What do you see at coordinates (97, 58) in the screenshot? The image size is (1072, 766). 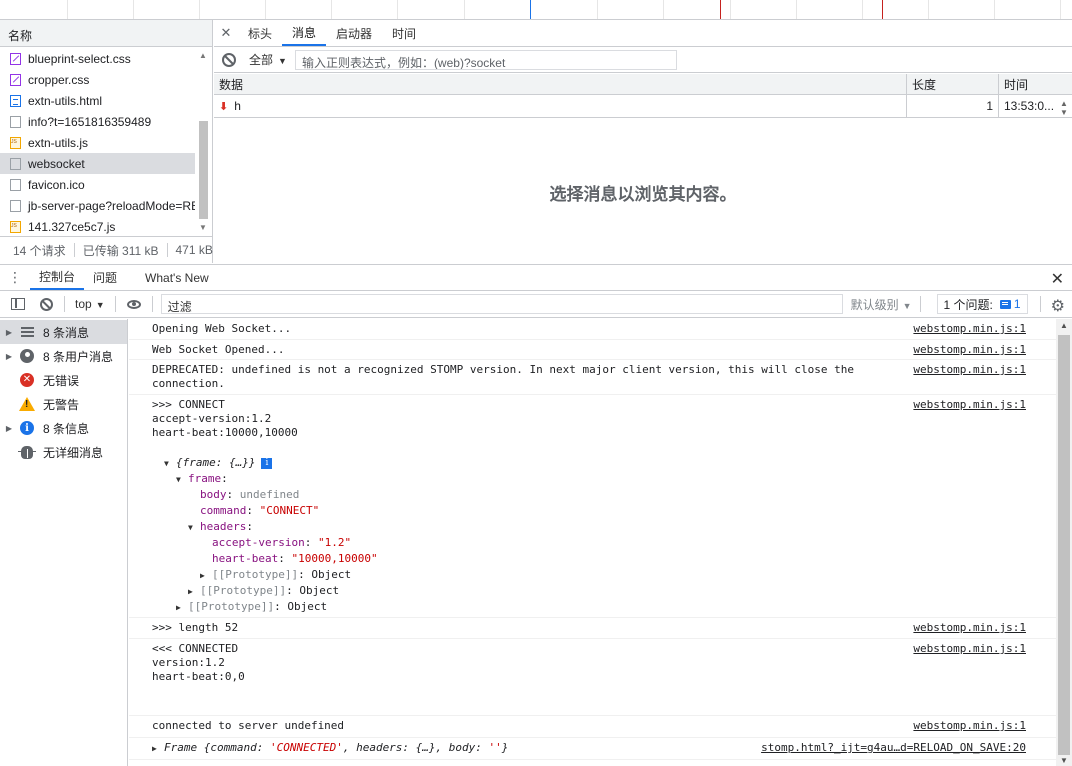 I see `request-row: blueprint-select.css` at bounding box center [97, 58].